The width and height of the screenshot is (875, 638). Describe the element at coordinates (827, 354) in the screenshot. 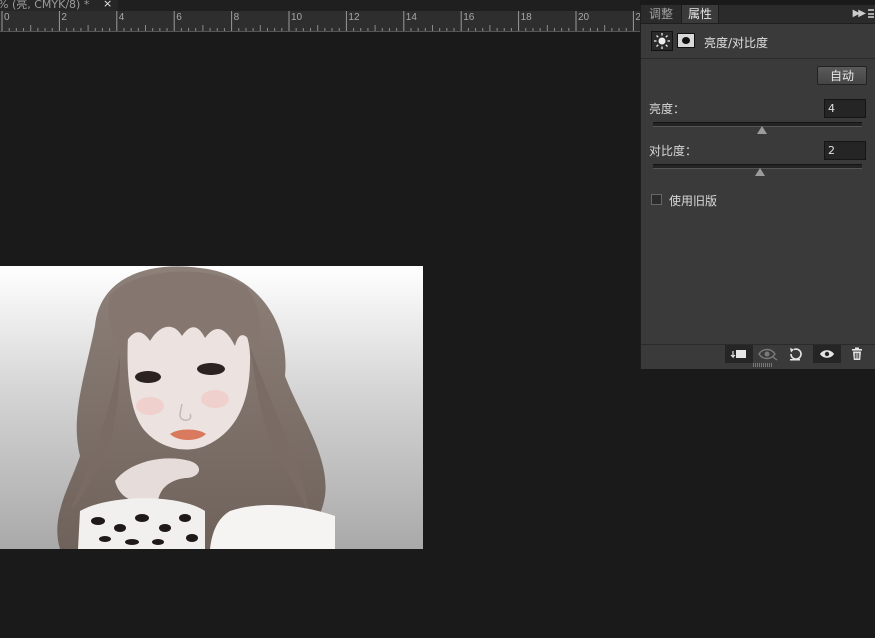

I see `eye-icon` at that location.